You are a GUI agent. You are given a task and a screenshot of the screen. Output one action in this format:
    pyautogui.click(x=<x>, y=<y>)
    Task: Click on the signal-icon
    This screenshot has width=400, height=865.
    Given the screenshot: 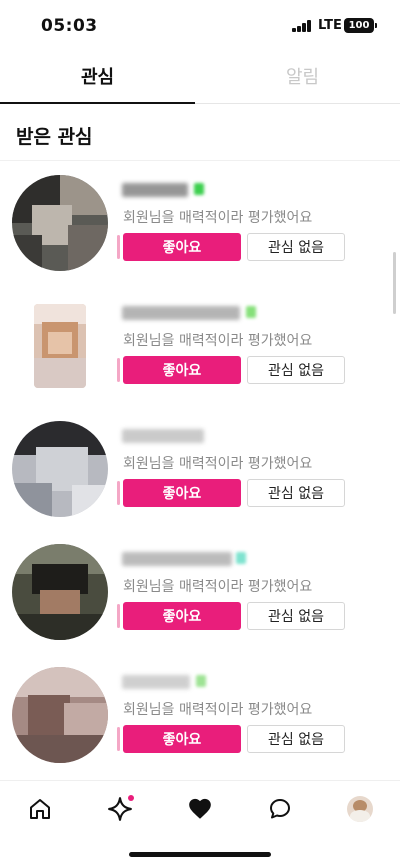 What is the action you would take?
    pyautogui.click(x=302, y=26)
    